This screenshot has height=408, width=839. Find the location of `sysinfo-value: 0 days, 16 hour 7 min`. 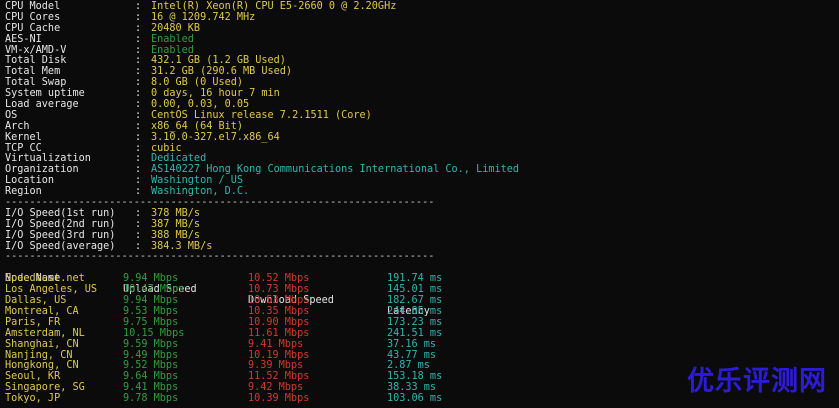

sysinfo-value: 0 days, 16 hour 7 min is located at coordinates (215, 94).